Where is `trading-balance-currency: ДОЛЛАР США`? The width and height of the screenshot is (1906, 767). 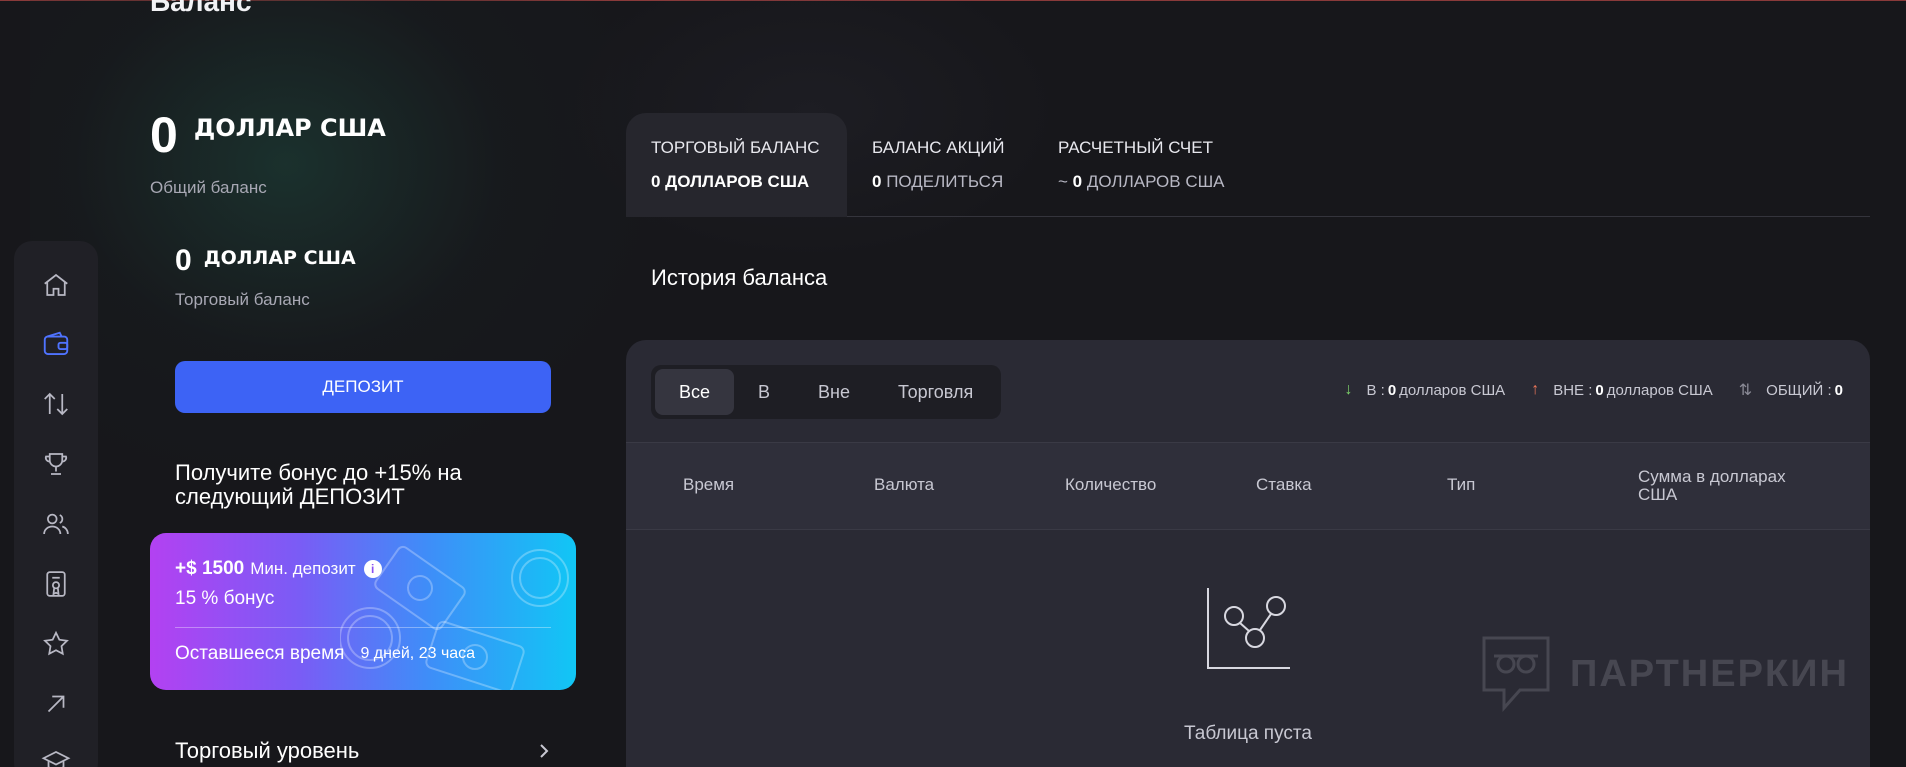 trading-balance-currency: ДОЛЛАР США is located at coordinates (279, 258).